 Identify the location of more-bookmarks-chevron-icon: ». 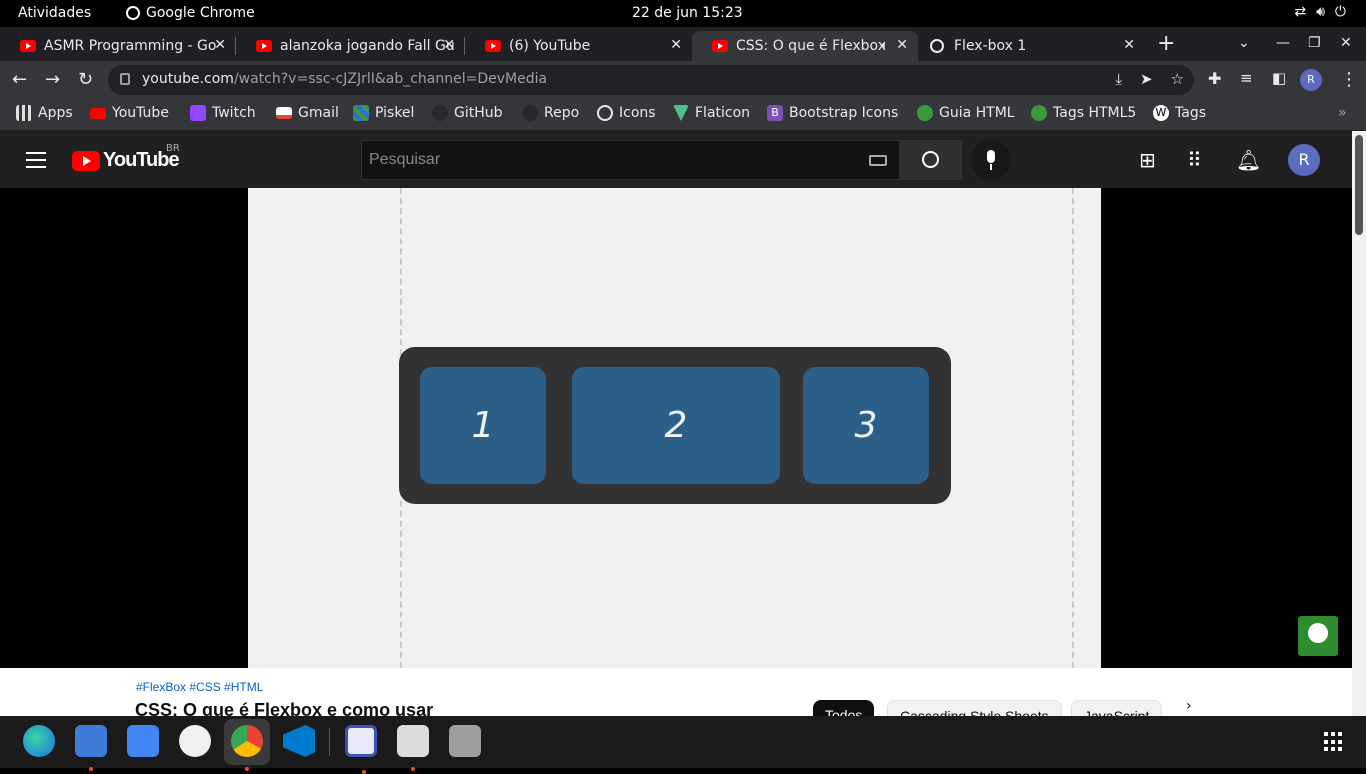
(1342, 113).